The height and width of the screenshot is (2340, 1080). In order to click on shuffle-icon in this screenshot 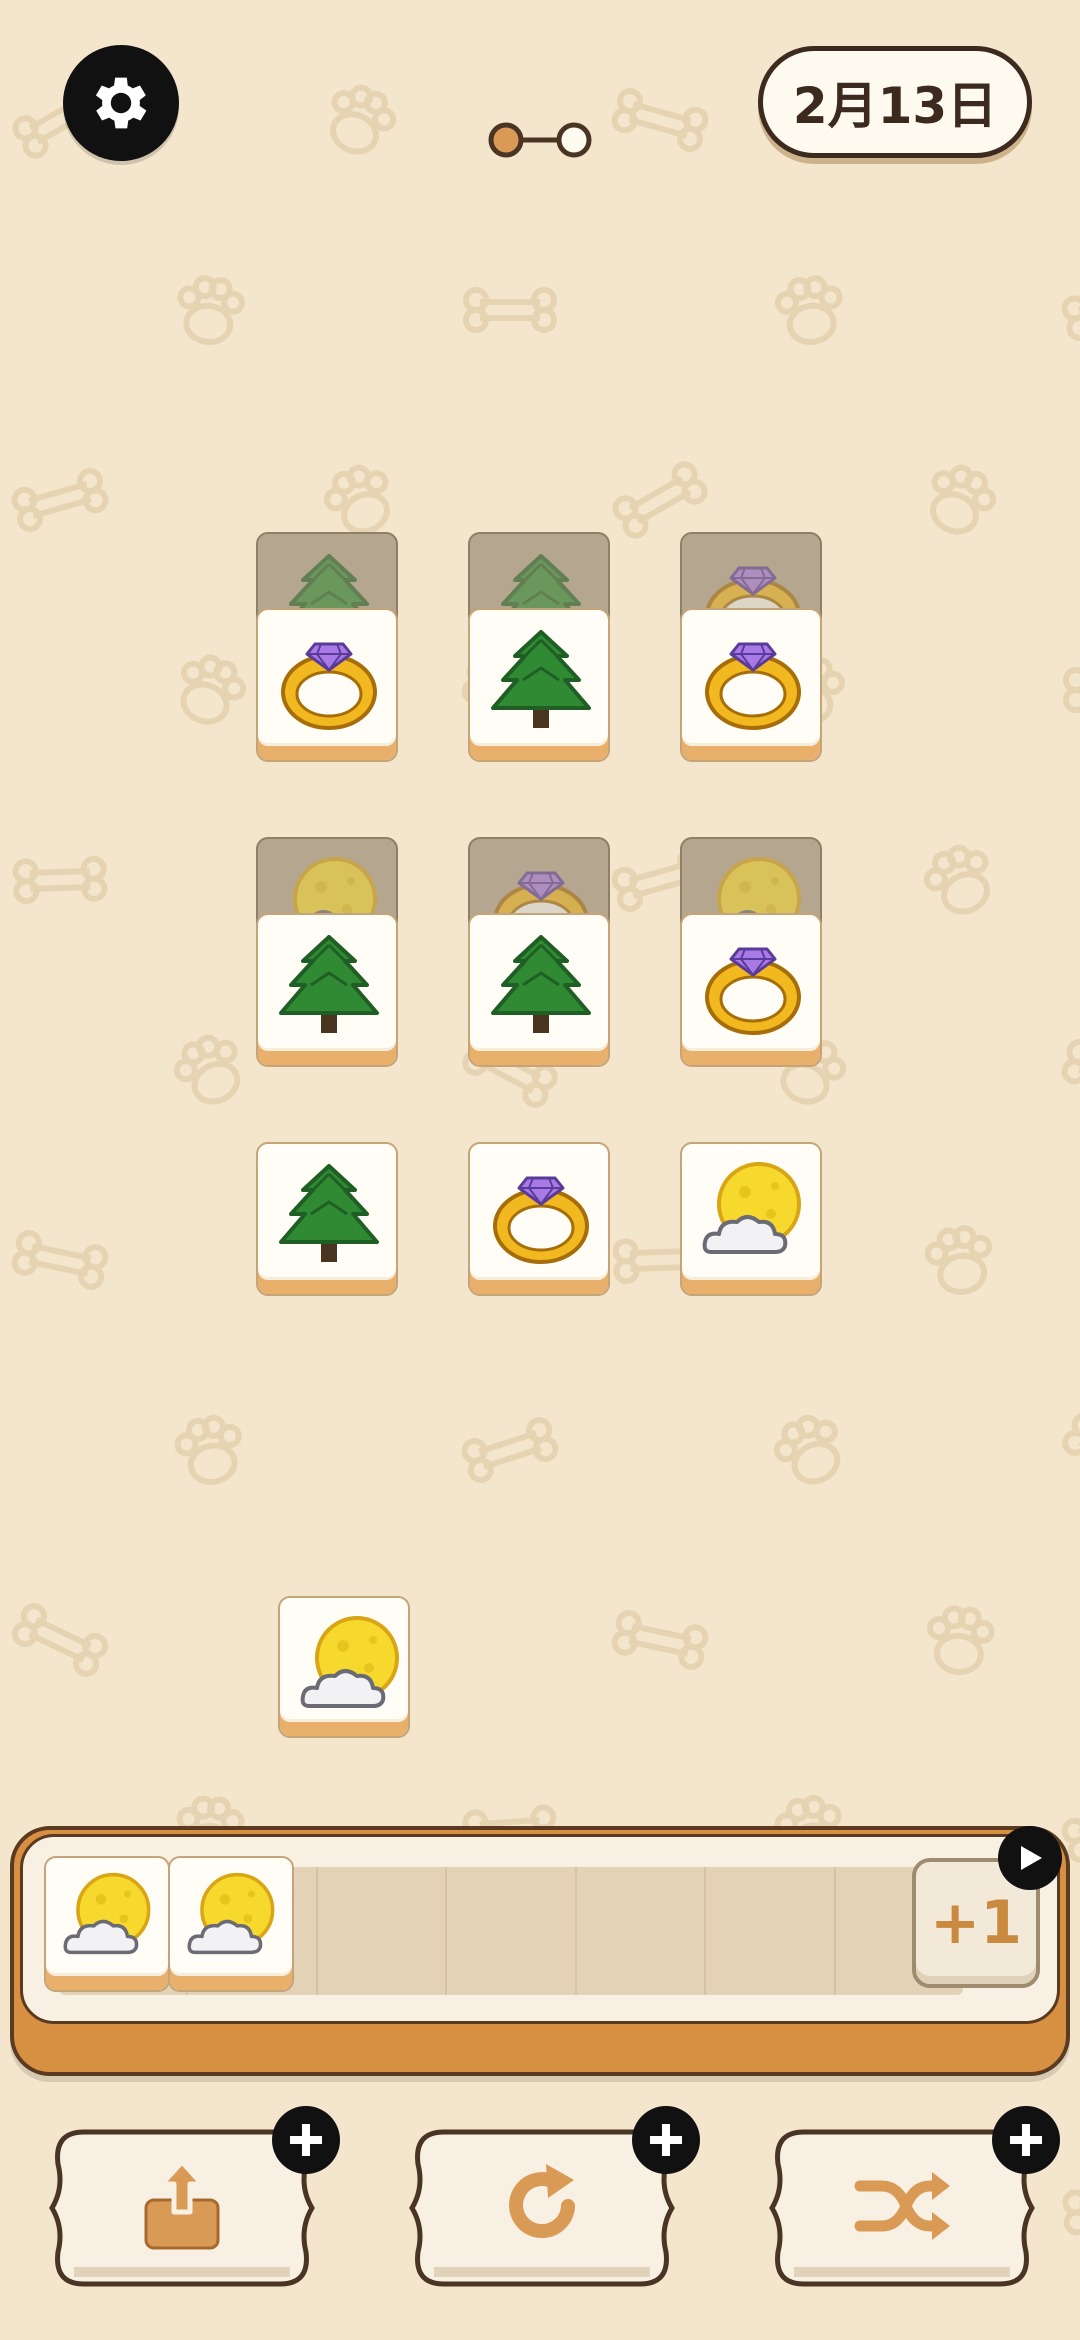, I will do `click(902, 2206)`.